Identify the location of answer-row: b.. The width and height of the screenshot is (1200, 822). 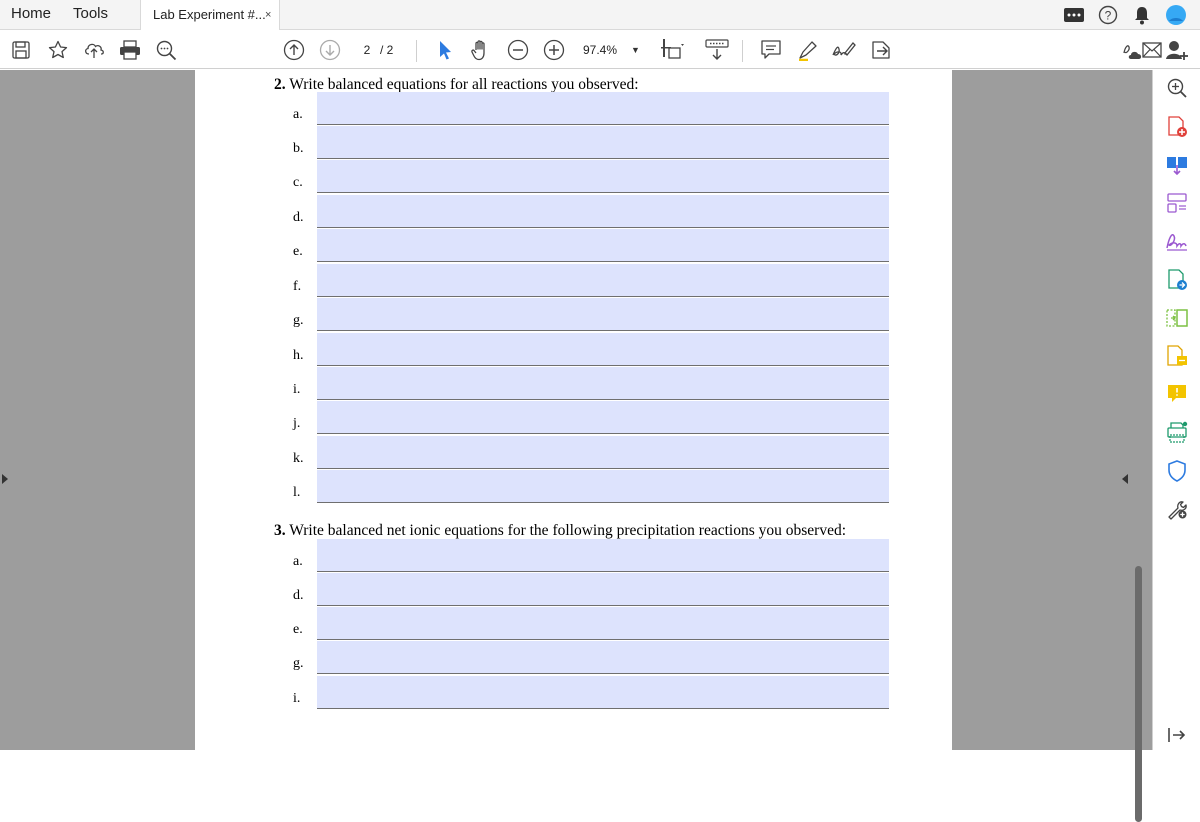
(573, 143).